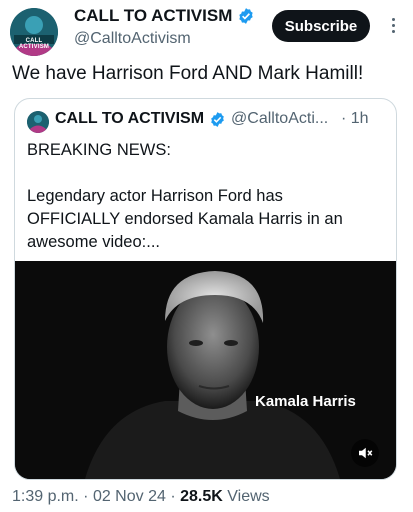  What do you see at coordinates (34, 32) in the screenshot?
I see `author-avatar: CALL ACTIVISM` at bounding box center [34, 32].